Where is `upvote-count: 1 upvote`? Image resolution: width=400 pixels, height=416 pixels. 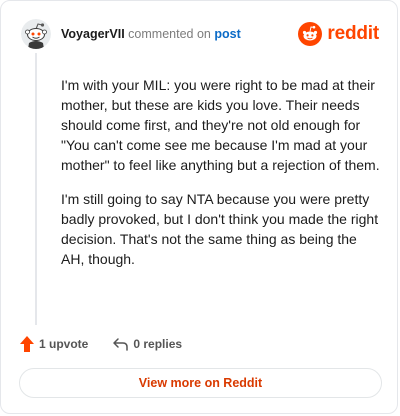
upvote-count: 1 upvote is located at coordinates (64, 344).